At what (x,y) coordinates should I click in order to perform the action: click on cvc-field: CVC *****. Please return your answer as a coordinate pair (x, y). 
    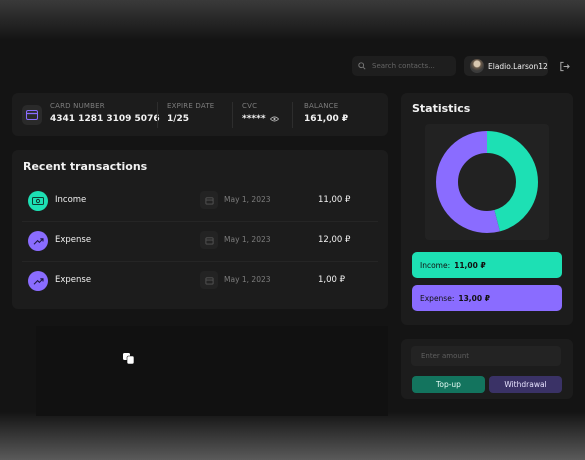
    Looking at the image, I should click on (260, 113).